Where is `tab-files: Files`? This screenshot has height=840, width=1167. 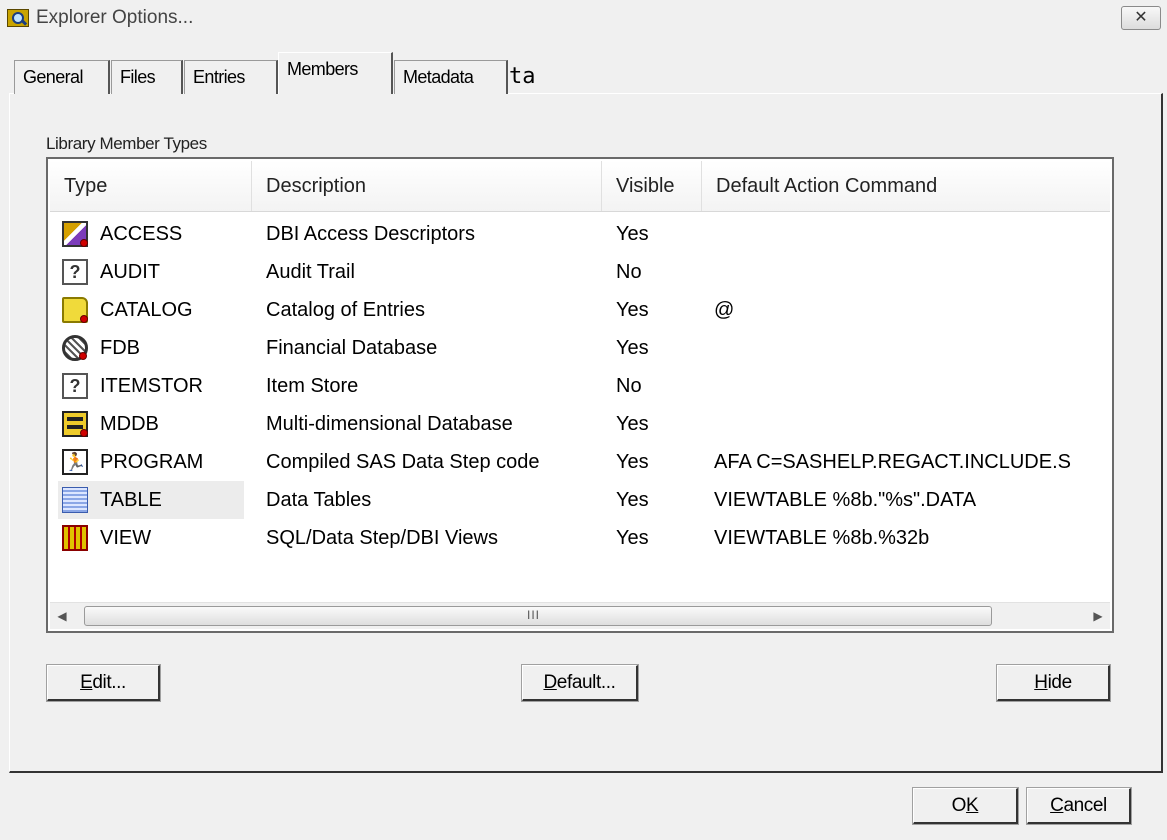
tab-files: Files is located at coordinates (147, 77).